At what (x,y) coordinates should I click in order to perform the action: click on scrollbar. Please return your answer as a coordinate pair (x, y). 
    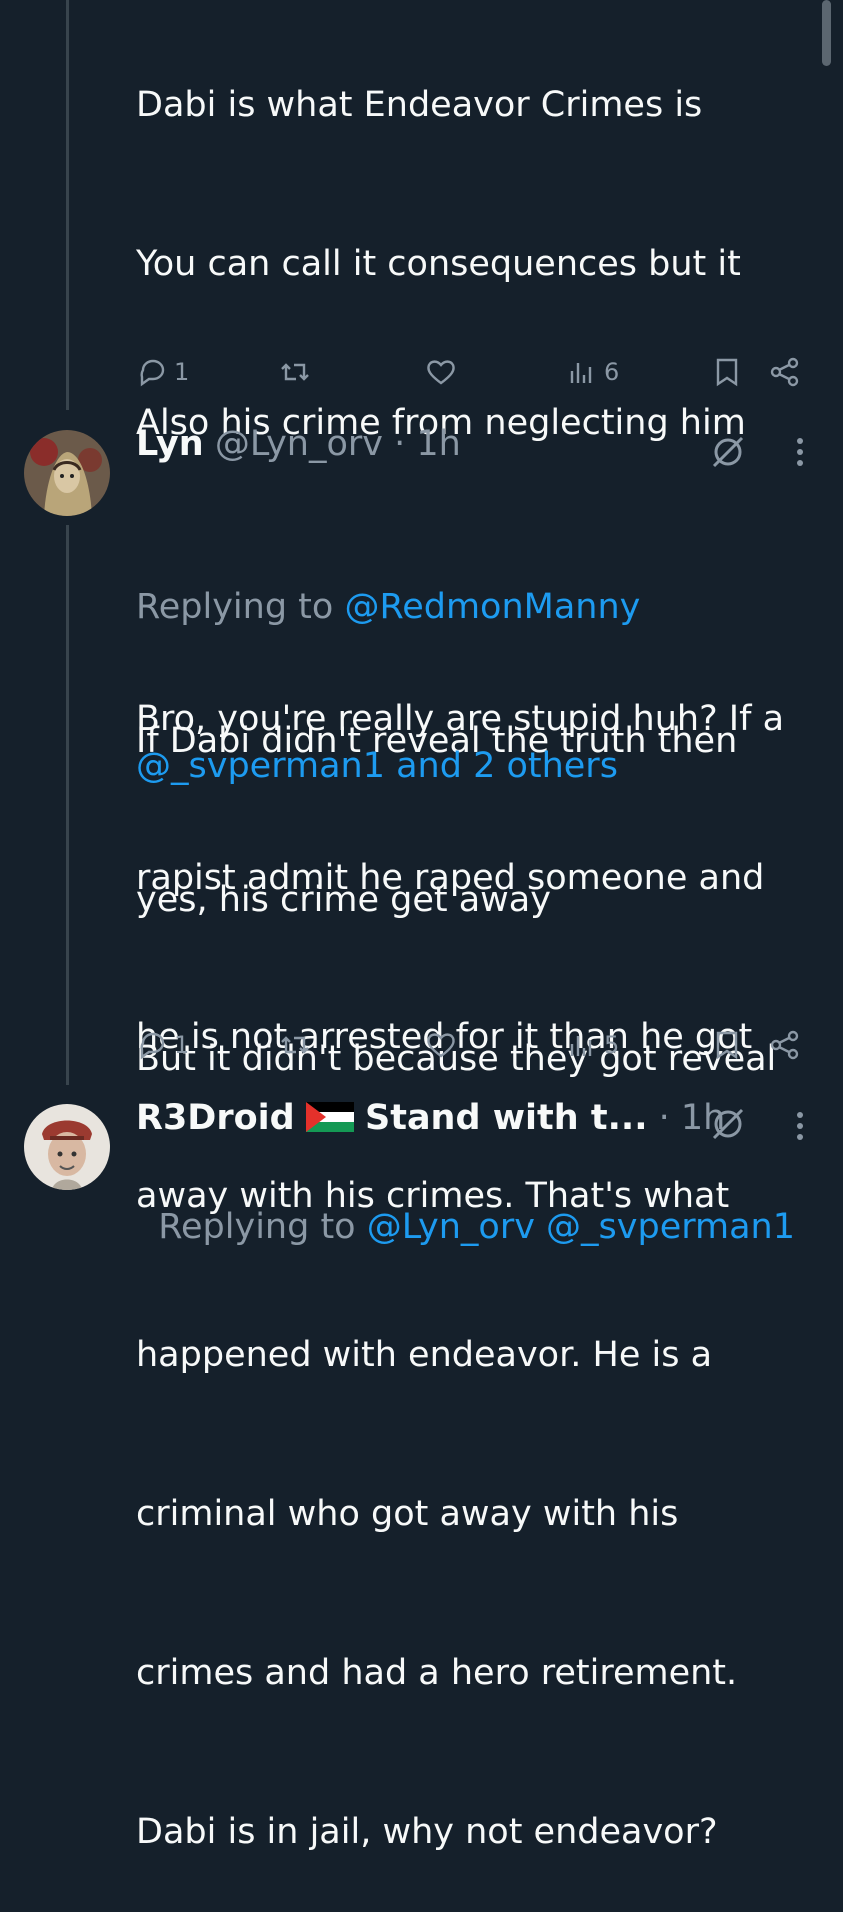
    Looking at the image, I should click on (826, 33).